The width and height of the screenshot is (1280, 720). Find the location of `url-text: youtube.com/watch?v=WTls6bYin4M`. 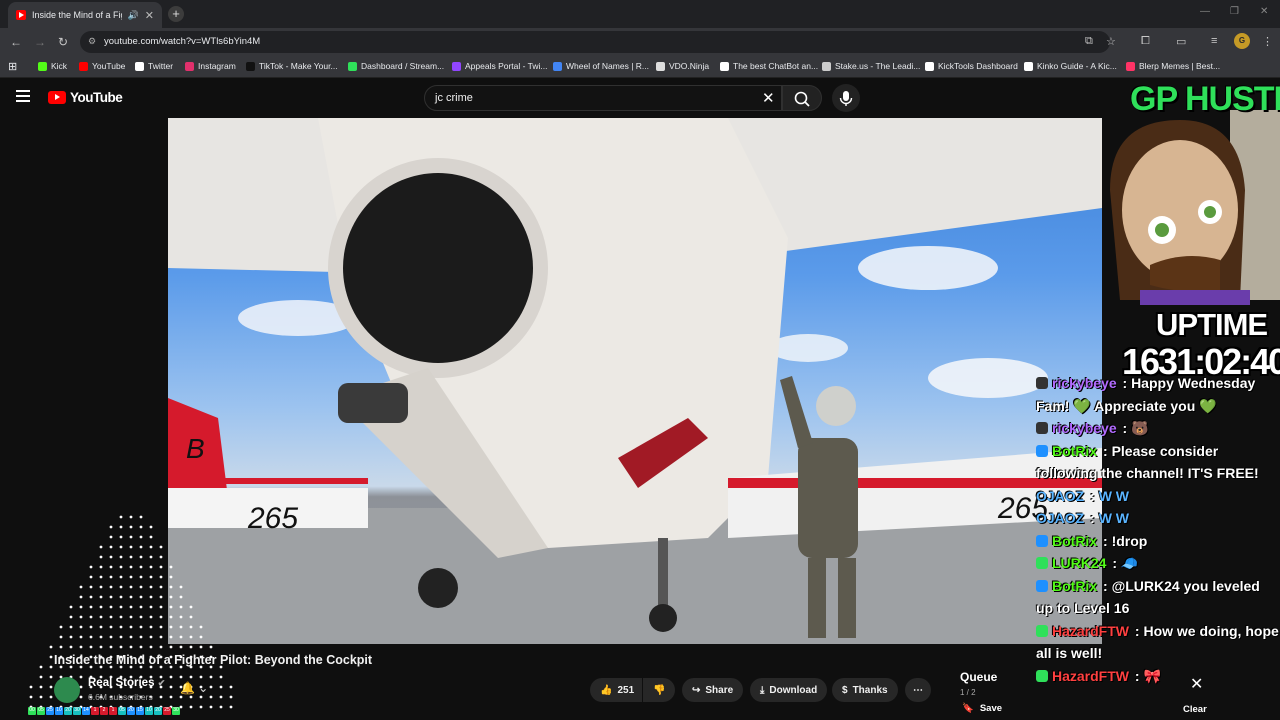

url-text: youtube.com/watch?v=WTls6bYin4M is located at coordinates (182, 41).